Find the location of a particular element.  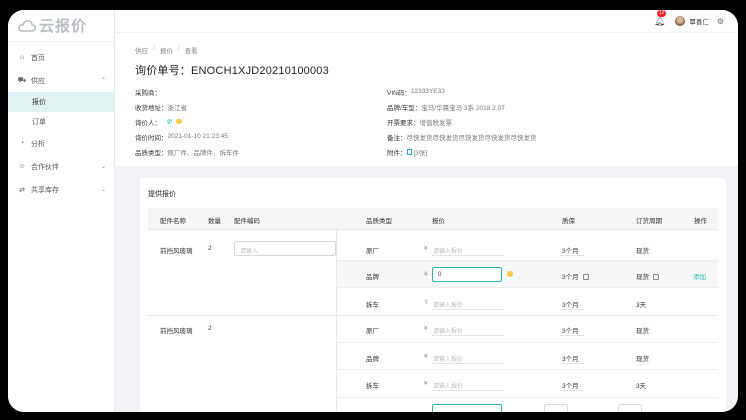

logo: 云报价 is located at coordinates (61, 26).